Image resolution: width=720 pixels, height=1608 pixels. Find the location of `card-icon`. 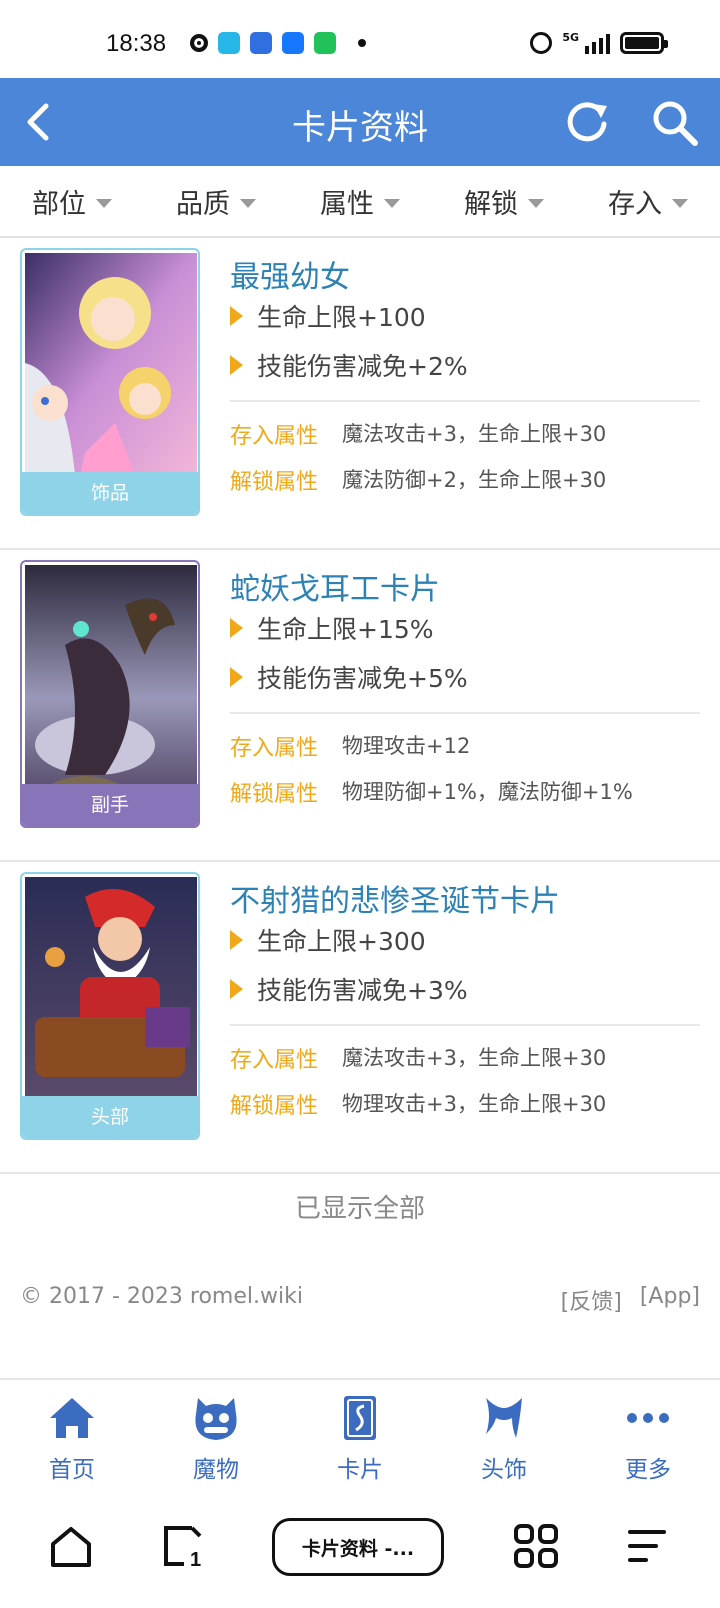

card-icon is located at coordinates (360, 1418).